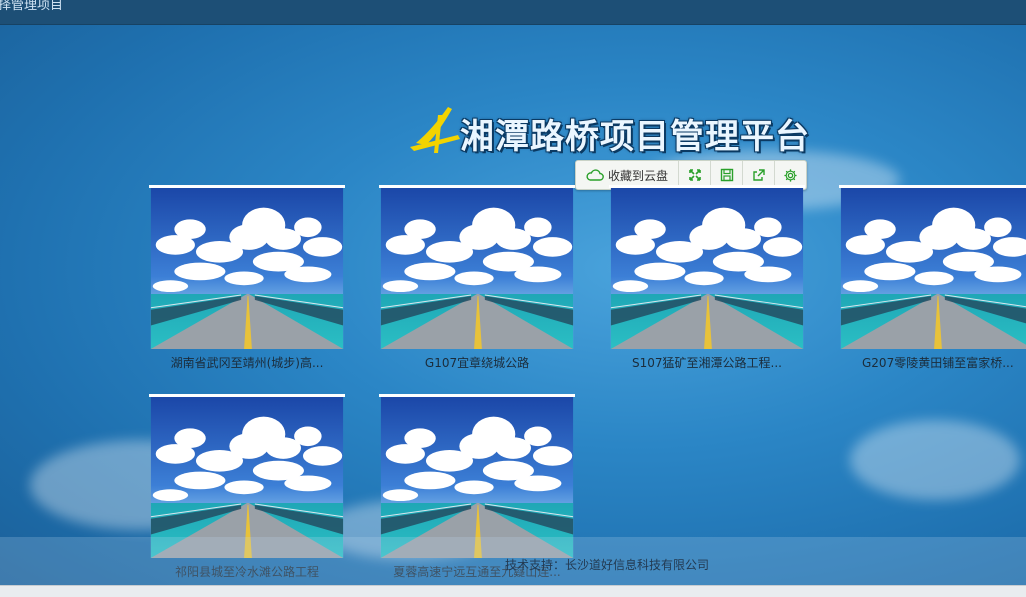 Image resolution: width=1026 pixels, height=597 pixels. I want to click on project-tile: G107宜章绕城公路, so click(477, 278).